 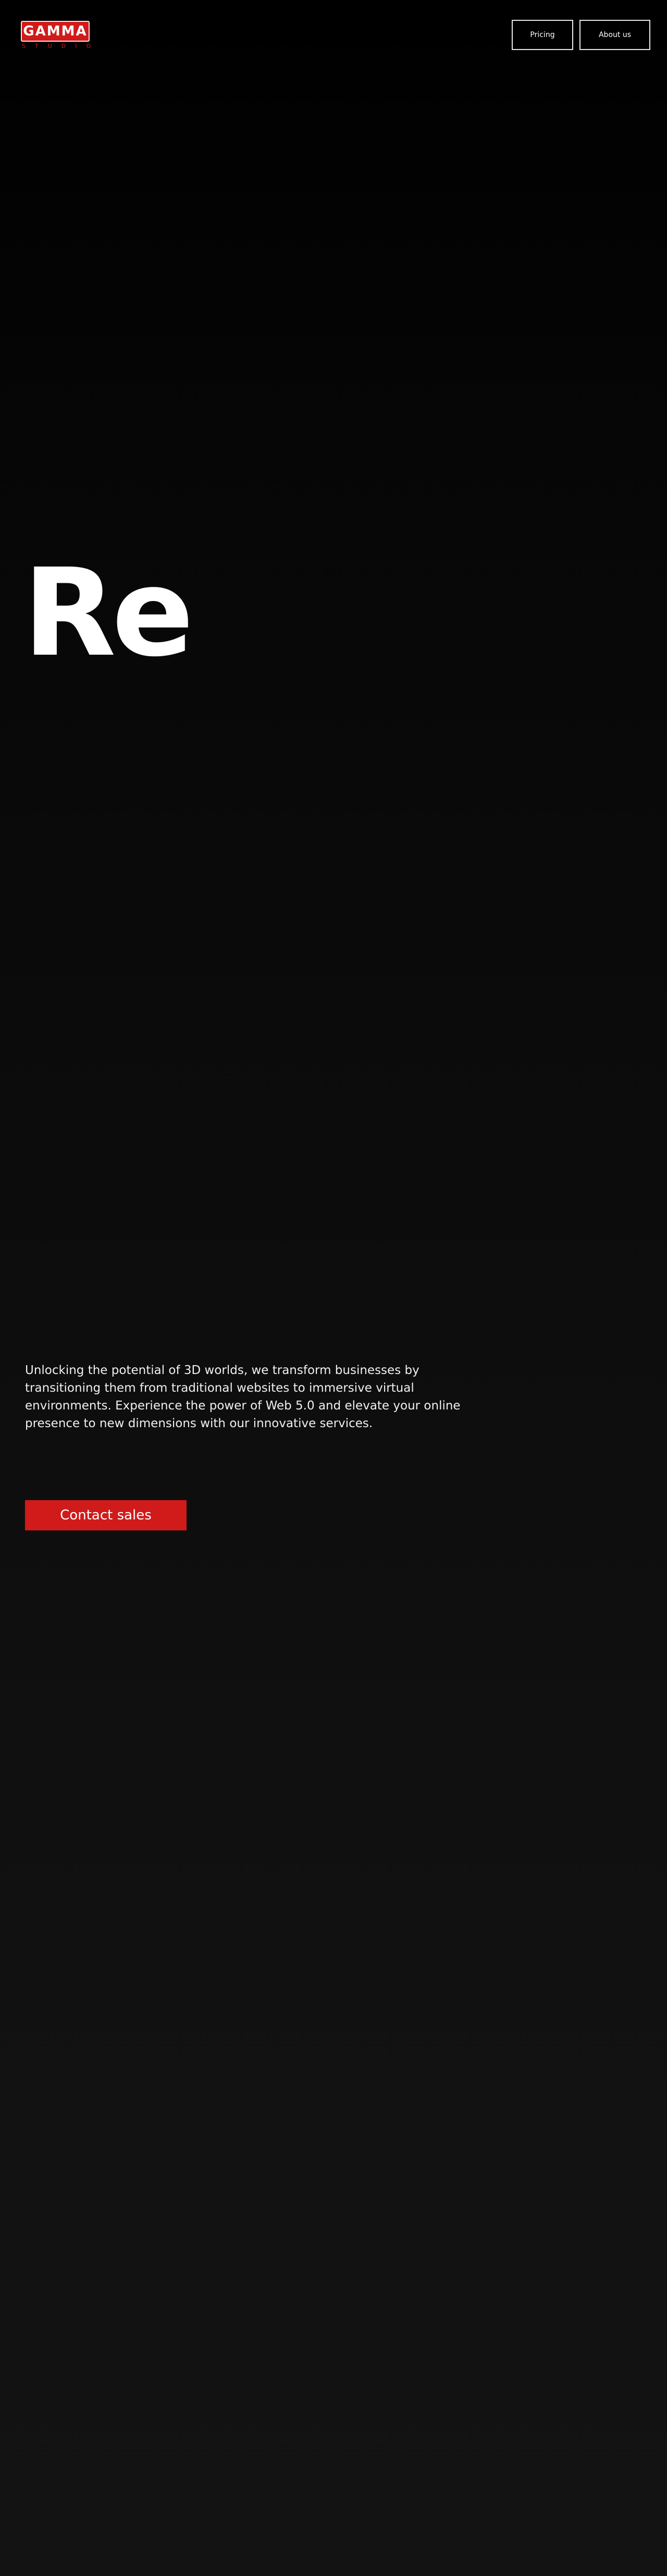 I want to click on nav-about-us-button: About us, so click(x=614, y=35).